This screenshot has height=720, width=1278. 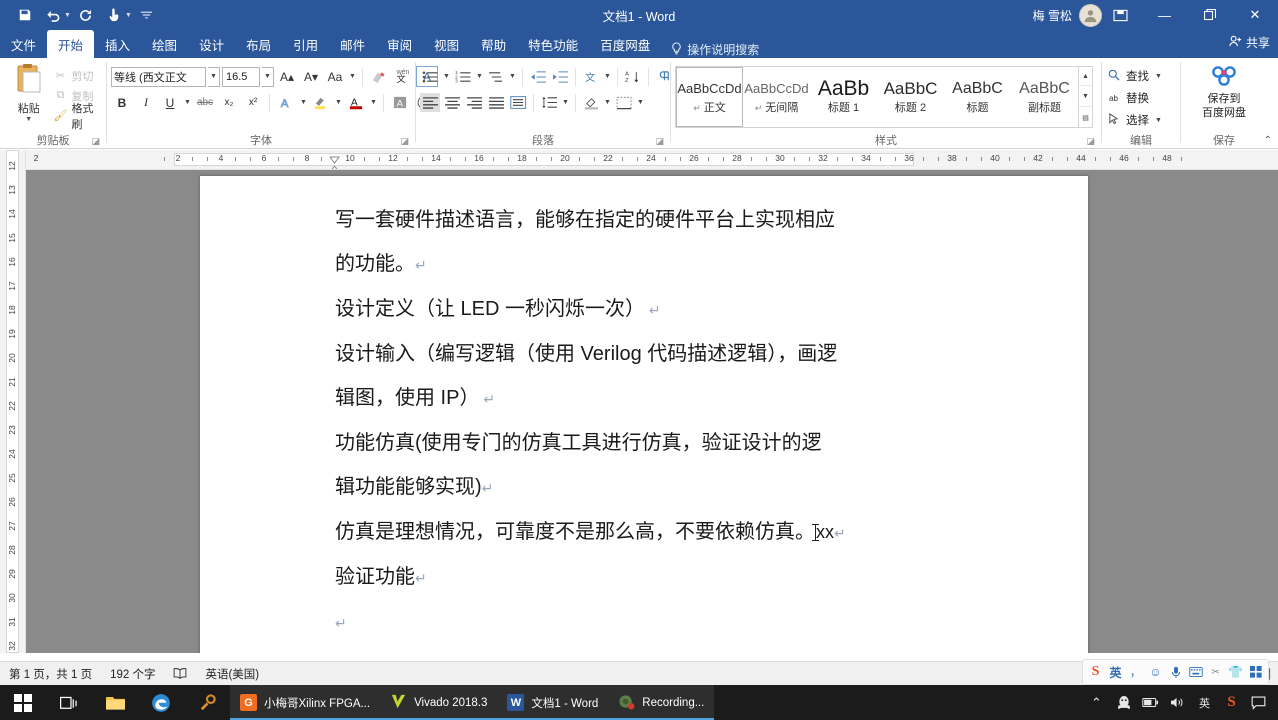 What do you see at coordinates (321, 102) in the screenshot?
I see `text-highlight-button` at bounding box center [321, 102].